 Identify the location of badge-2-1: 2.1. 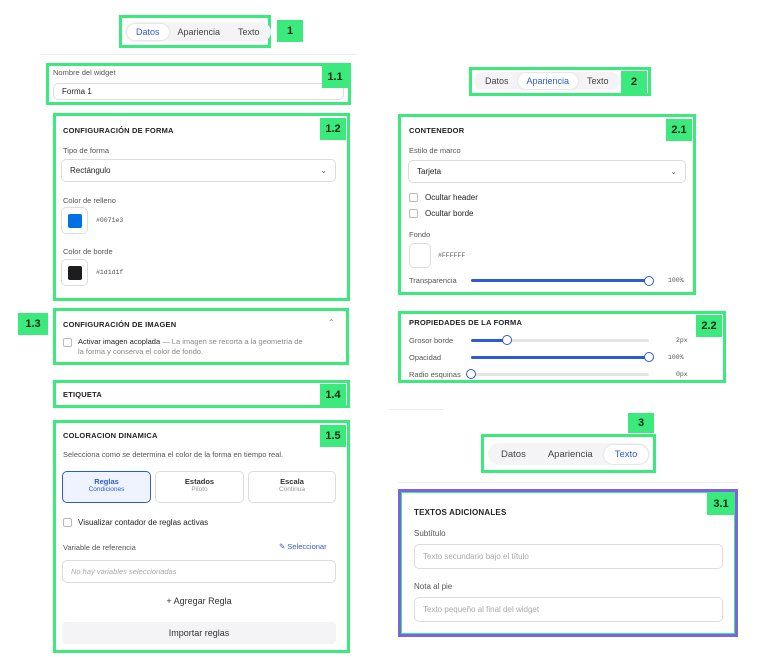
(679, 130).